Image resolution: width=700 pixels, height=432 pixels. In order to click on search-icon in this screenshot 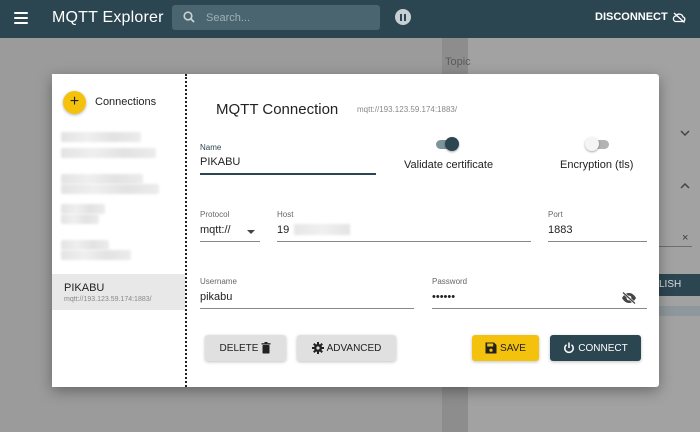, I will do `click(189, 17)`.